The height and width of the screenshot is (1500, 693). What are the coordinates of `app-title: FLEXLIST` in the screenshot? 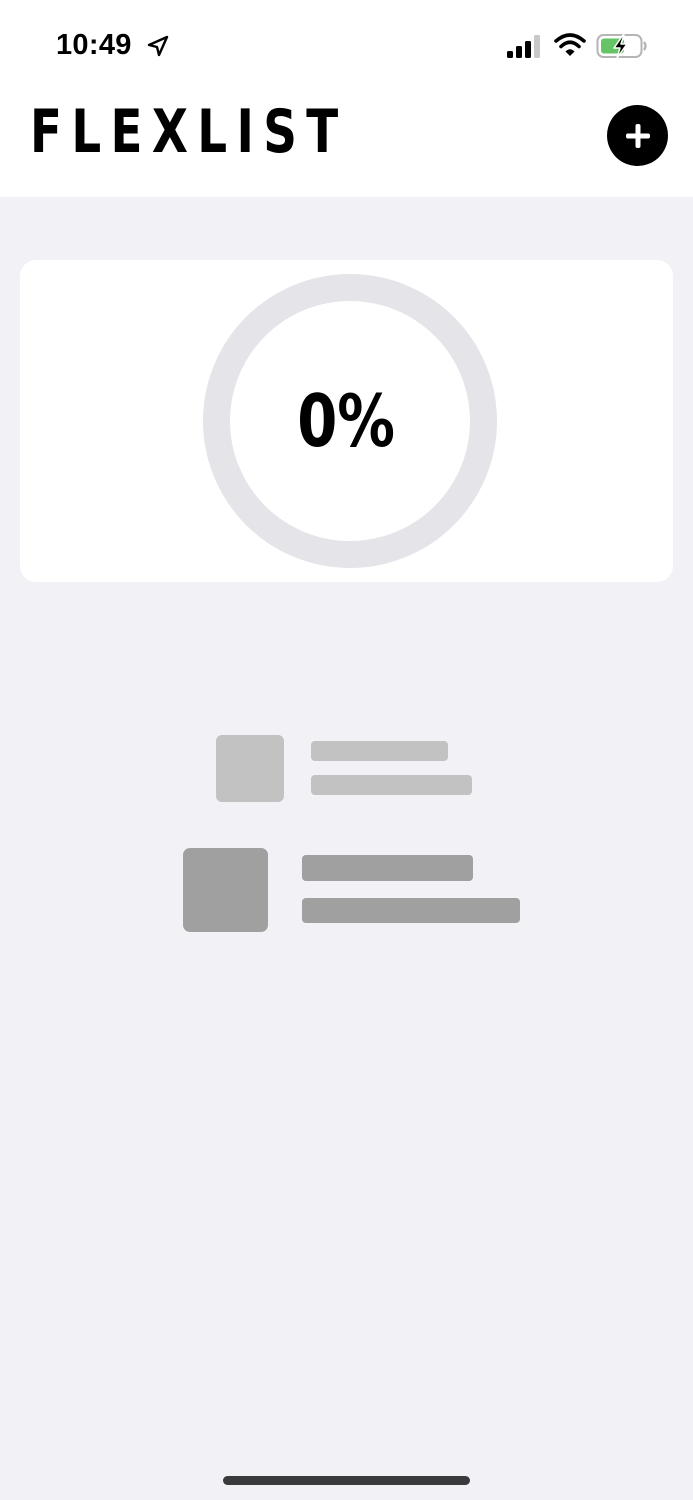 It's located at (189, 132).